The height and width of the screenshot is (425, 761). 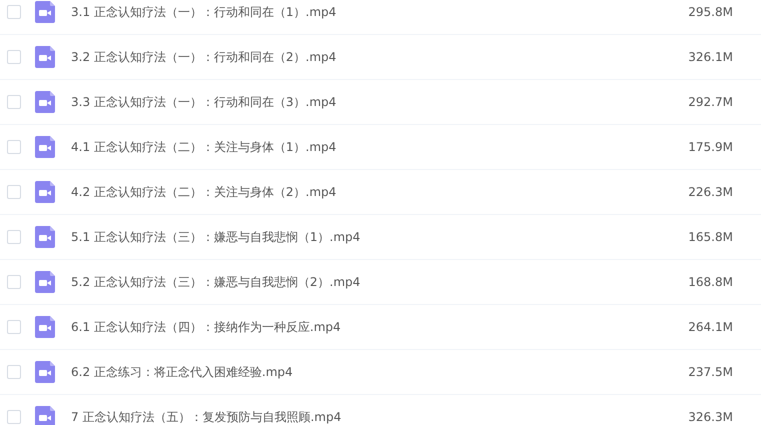 What do you see at coordinates (357, 57) in the screenshot?
I see `file-name: 3.2 正念认知疗法（一）：行动和同在（2）.mp4` at bounding box center [357, 57].